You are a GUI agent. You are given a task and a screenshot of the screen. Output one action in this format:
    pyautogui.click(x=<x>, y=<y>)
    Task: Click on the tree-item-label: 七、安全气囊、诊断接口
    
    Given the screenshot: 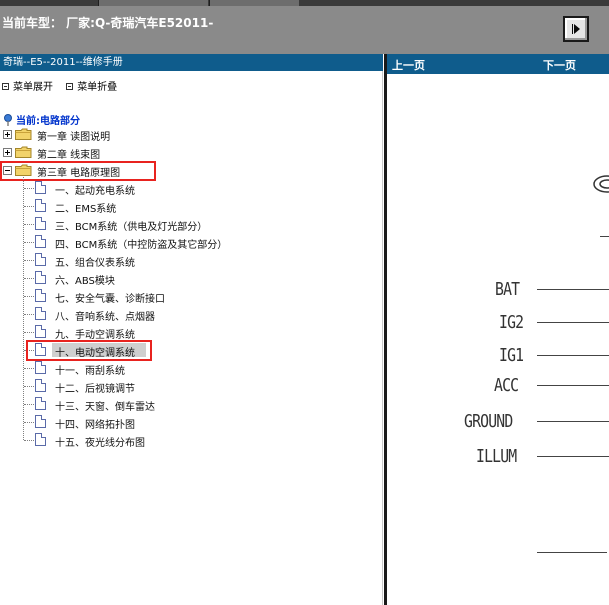 What is the action you would take?
    pyautogui.click(x=110, y=299)
    